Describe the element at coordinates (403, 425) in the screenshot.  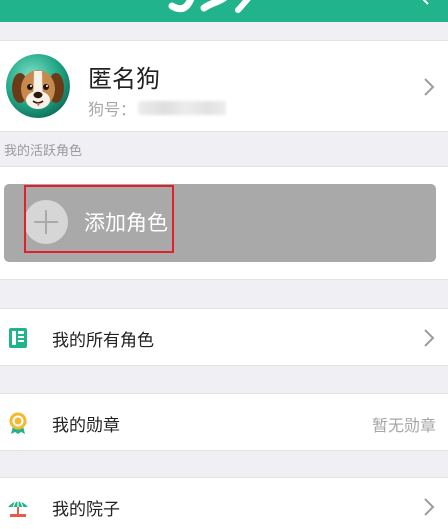
I see `medals-status: 暂无勋章` at that location.